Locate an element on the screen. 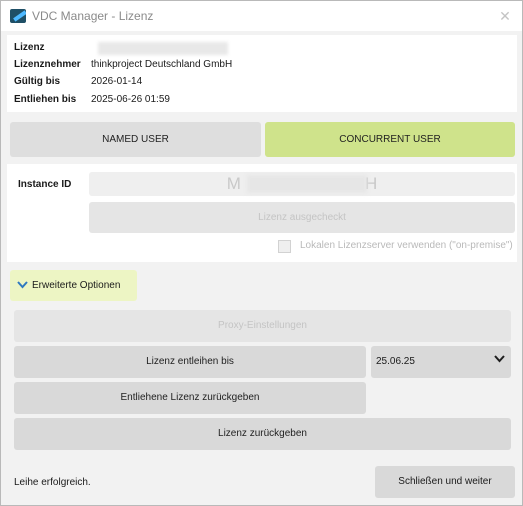 The height and width of the screenshot is (506, 523). info-value: 2025-06-26 01:59 is located at coordinates (130, 99).